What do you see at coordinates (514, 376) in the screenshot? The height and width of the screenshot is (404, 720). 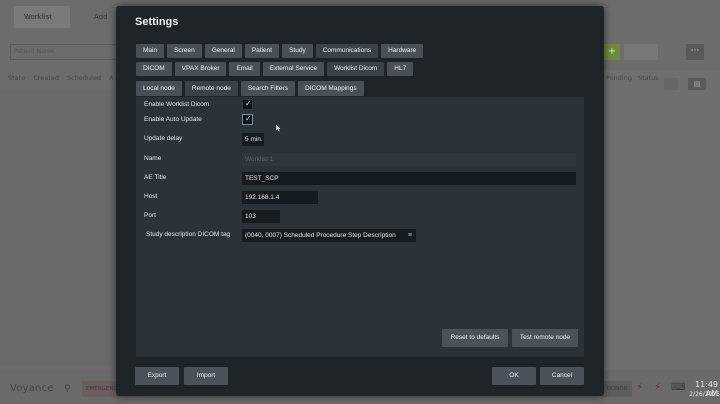 I see `ok-button: OK` at bounding box center [514, 376].